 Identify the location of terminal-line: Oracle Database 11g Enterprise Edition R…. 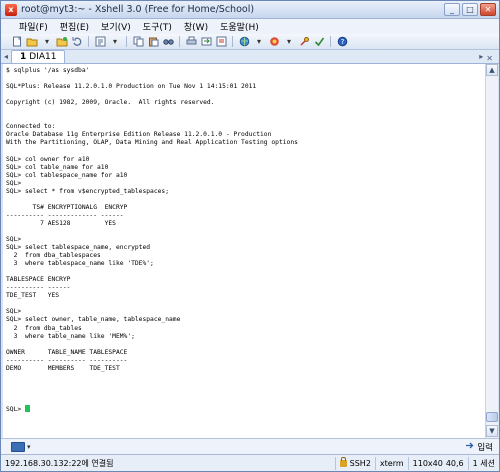
(139, 135).